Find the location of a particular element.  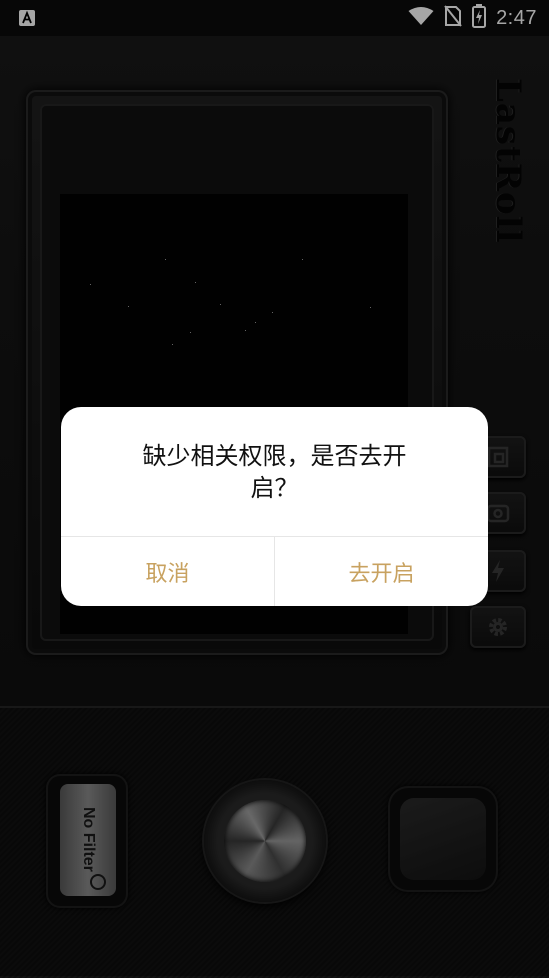

dialog-message-area: 缺少相关权限，是否去开启？ is located at coordinates (274, 471).